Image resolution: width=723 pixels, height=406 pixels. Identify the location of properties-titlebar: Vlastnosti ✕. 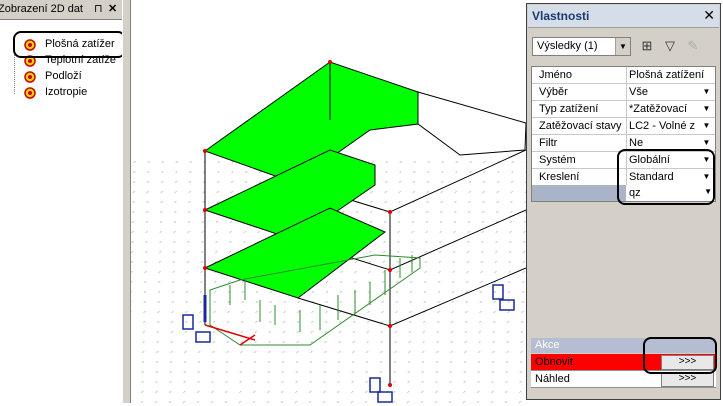
(623, 16).